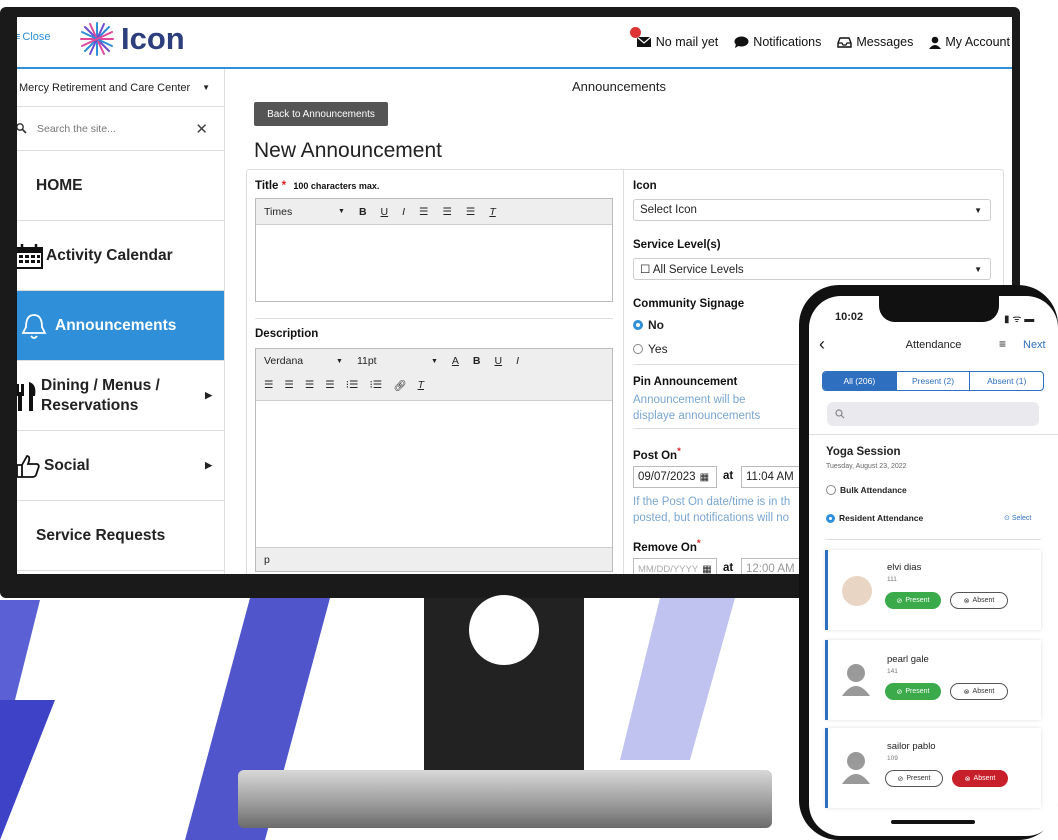 This screenshot has width=1058, height=840. What do you see at coordinates (399, 385) in the screenshot?
I see `link-icon: 🔗︎` at bounding box center [399, 385].